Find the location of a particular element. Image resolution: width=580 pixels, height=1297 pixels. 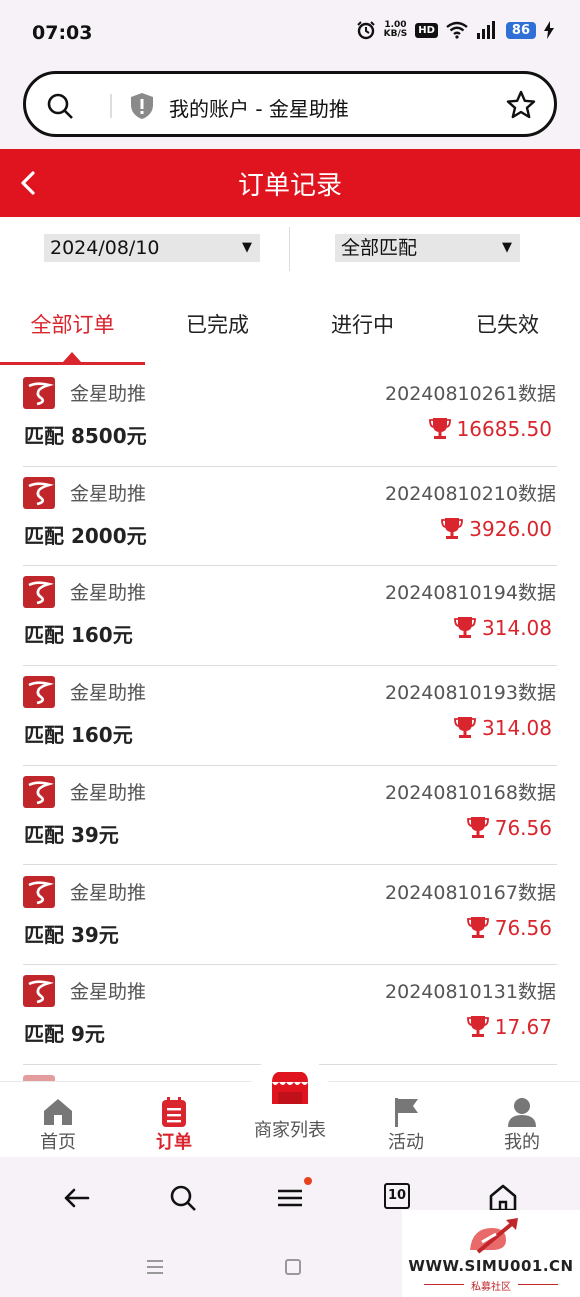

back-arrow-icon is located at coordinates (77, 1198).